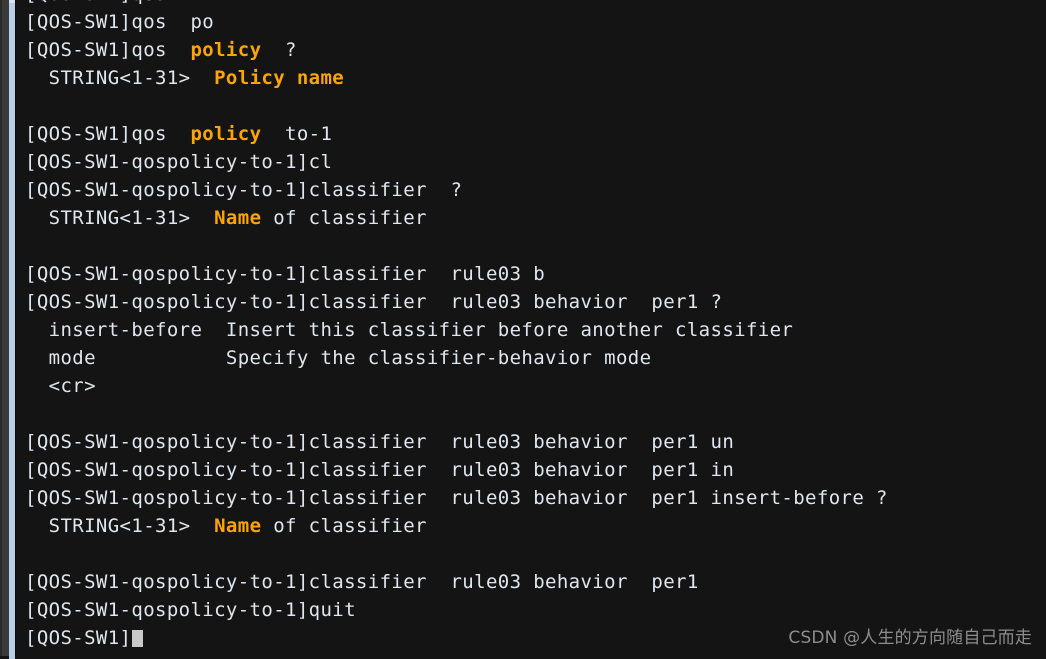 Image resolution: width=1046 pixels, height=659 pixels. I want to click on text-token: [QOS-SW1], so click(78, 638).